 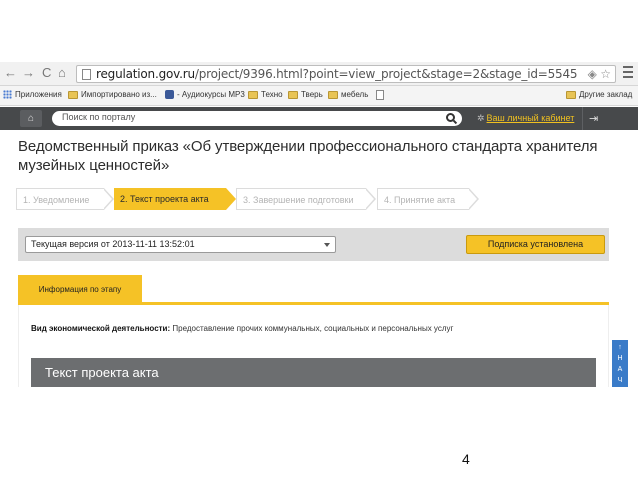 I want to click on home-icon: ⌂, so click(x=62, y=73).